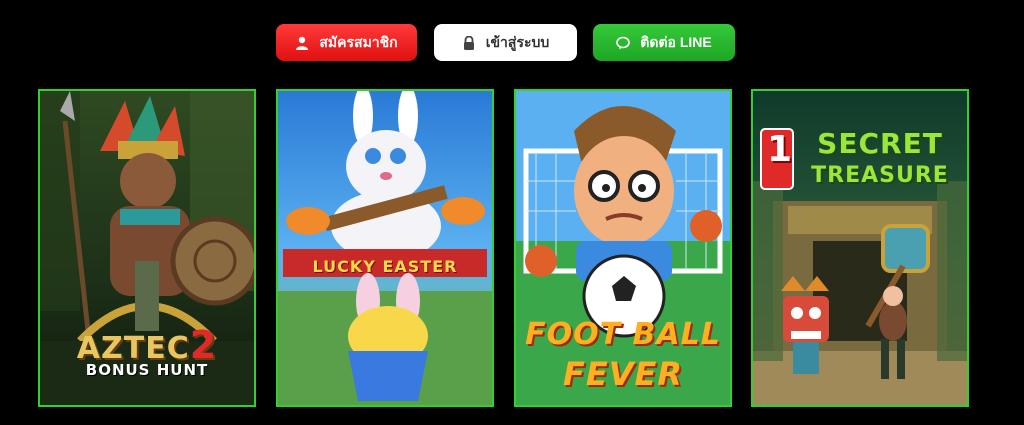 The image size is (1024, 425). What do you see at coordinates (880, 175) in the screenshot?
I see `secret-treasure-title-line2: TREASURE` at bounding box center [880, 175].